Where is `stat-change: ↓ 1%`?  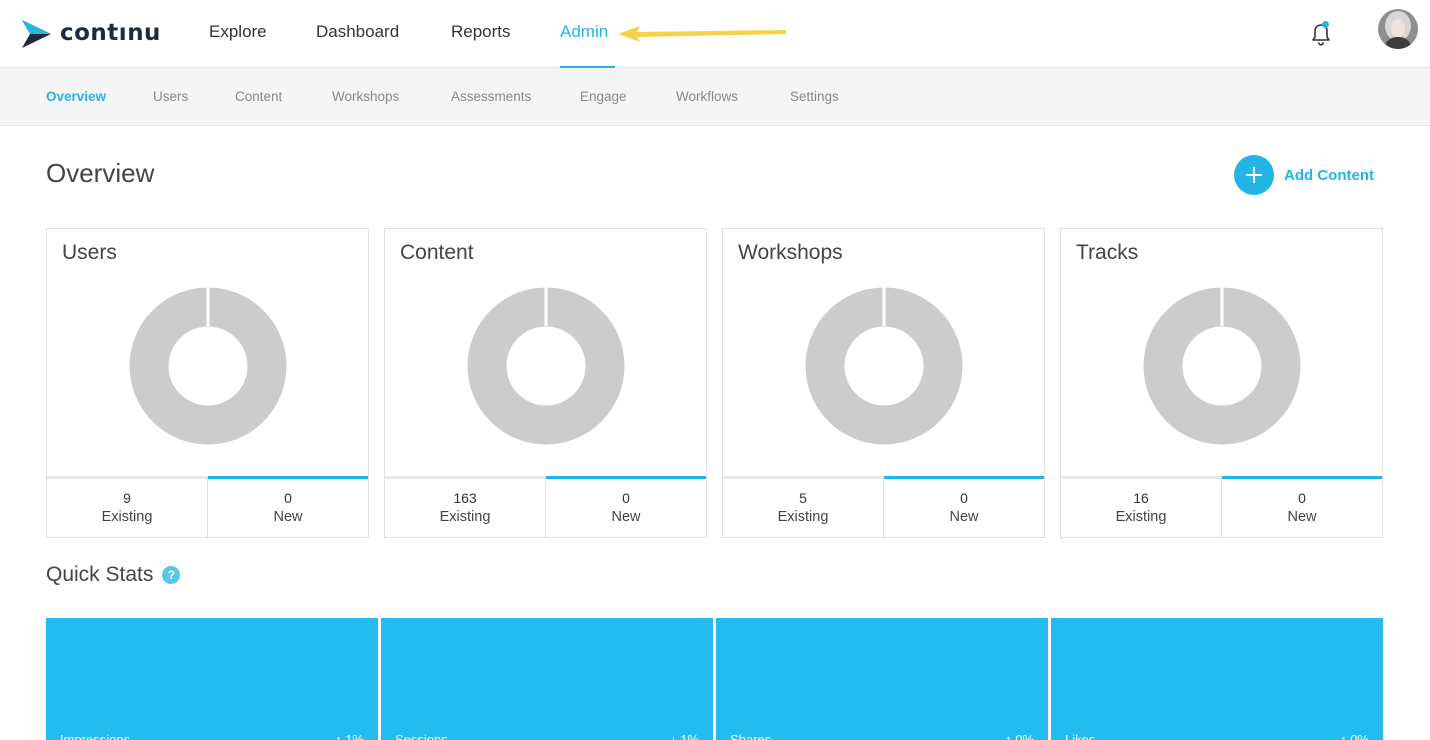 stat-change: ↓ 1% is located at coordinates (684, 736).